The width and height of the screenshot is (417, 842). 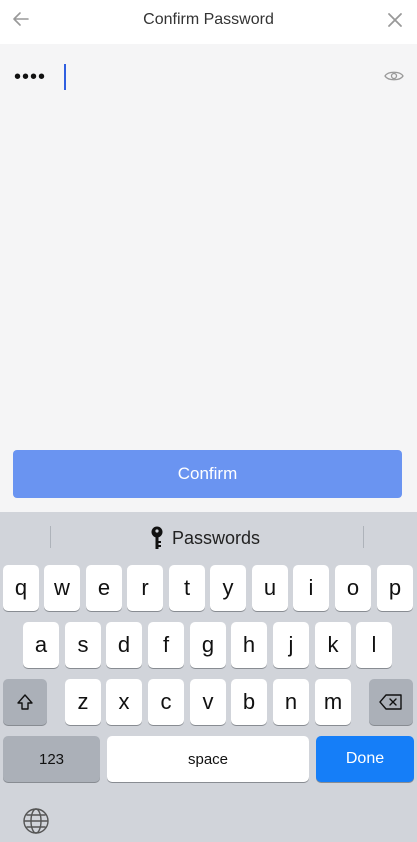 What do you see at coordinates (65, 77) in the screenshot?
I see `text-caret` at bounding box center [65, 77].